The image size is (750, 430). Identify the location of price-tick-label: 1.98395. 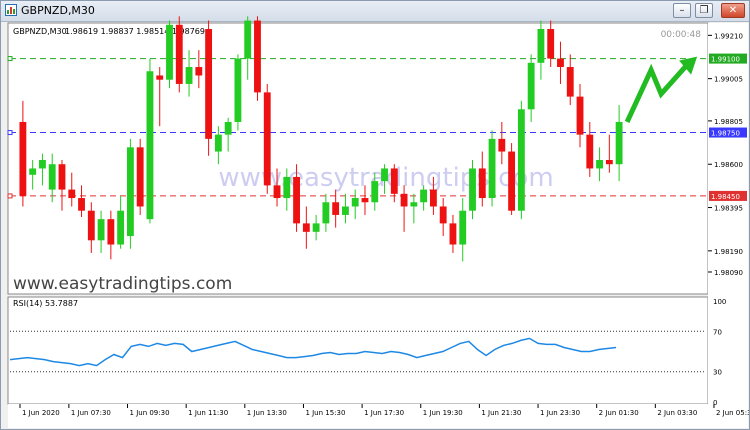
(728, 209).